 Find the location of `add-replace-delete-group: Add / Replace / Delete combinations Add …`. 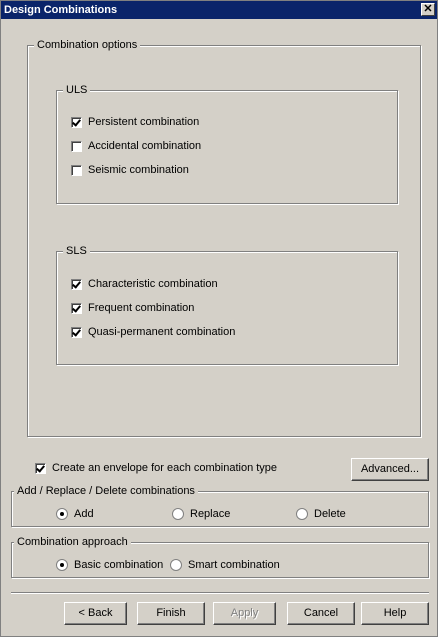

add-replace-delete-group: Add / Replace / Delete combinations Add … is located at coordinates (220, 505).